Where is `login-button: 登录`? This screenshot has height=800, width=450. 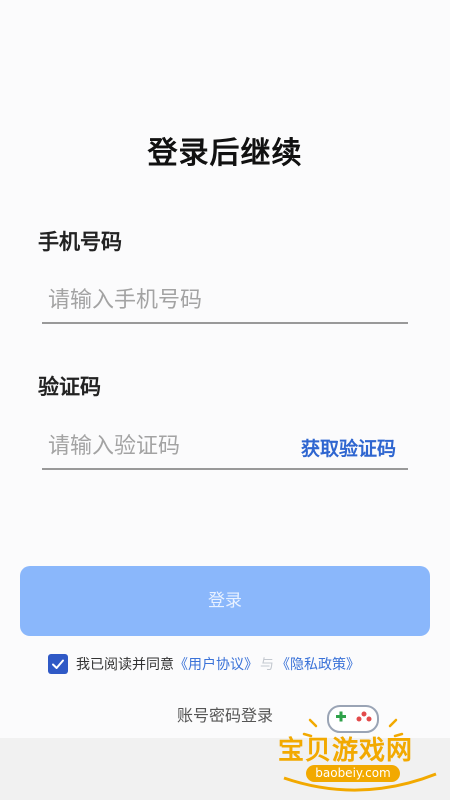 login-button: 登录 is located at coordinates (225, 601).